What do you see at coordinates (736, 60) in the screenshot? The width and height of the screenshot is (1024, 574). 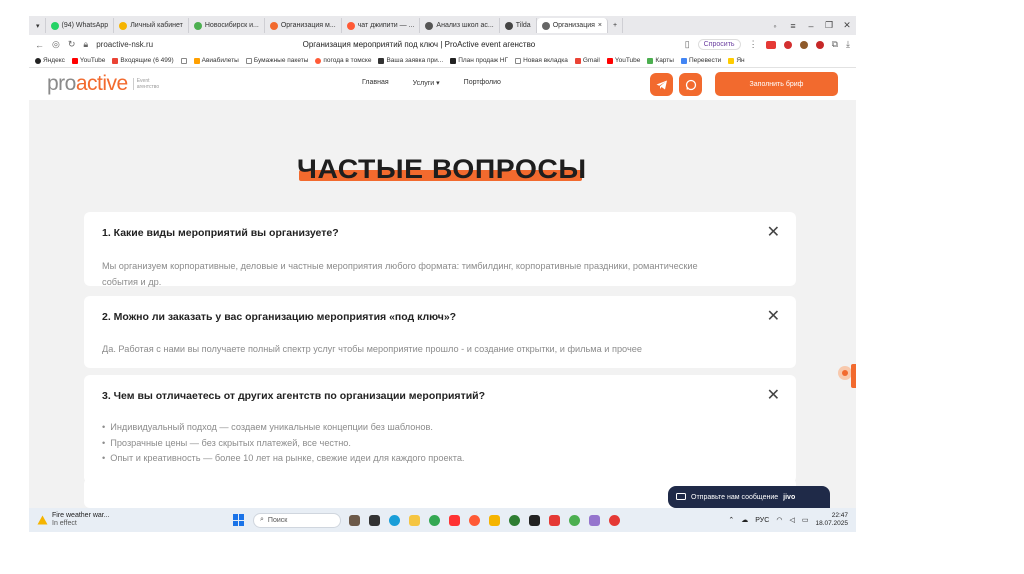 I see `bookmark-item: Ян` at bounding box center [736, 60].